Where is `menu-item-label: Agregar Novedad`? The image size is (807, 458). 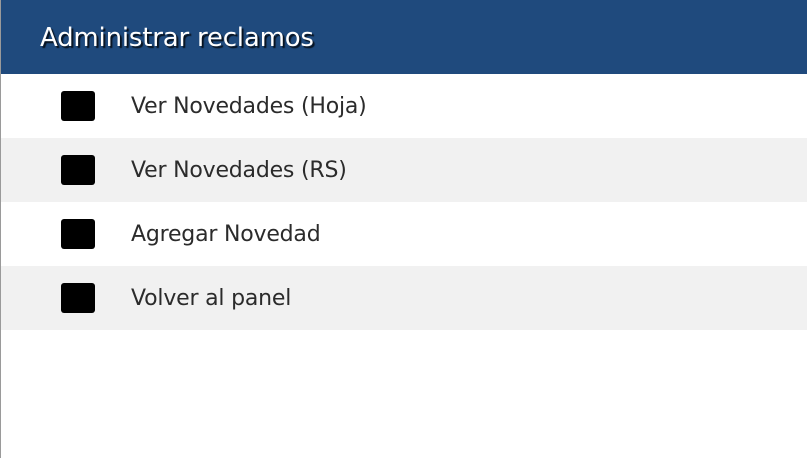
menu-item-label: Agregar Novedad is located at coordinates (226, 234).